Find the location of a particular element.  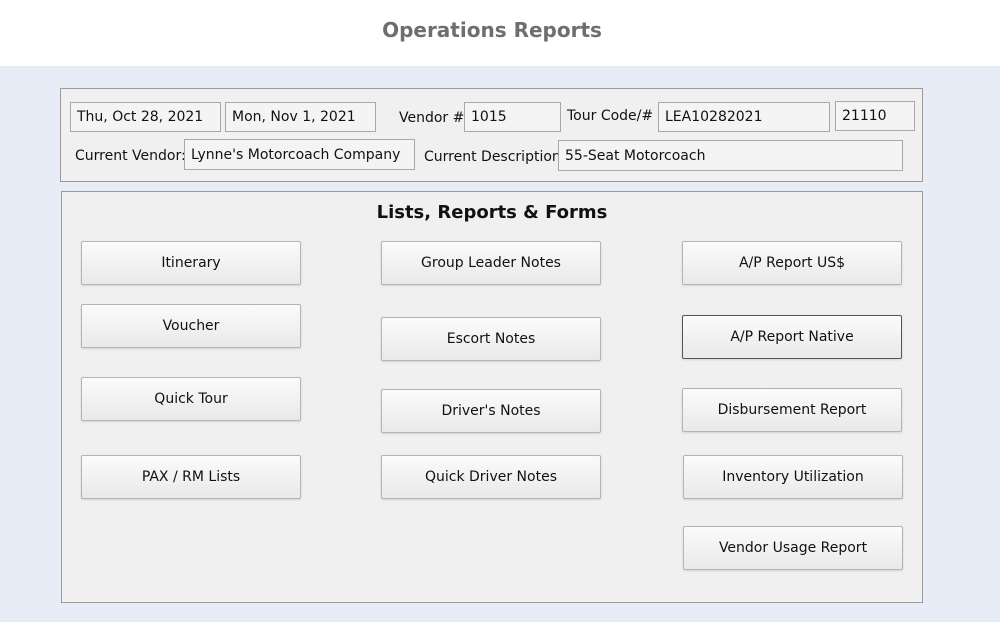

vendor-usage-report-button: Vendor Usage Report is located at coordinates (793, 548).